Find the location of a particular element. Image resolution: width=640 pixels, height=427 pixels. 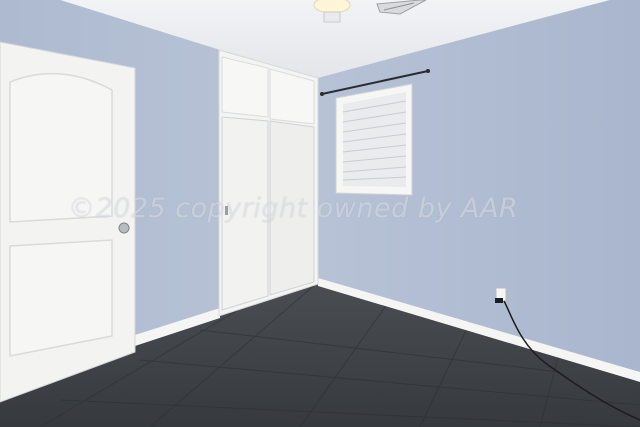

door-upper-panel is located at coordinates (61, 147).